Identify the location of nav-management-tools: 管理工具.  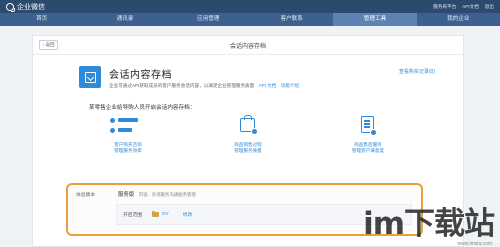
(375, 19).